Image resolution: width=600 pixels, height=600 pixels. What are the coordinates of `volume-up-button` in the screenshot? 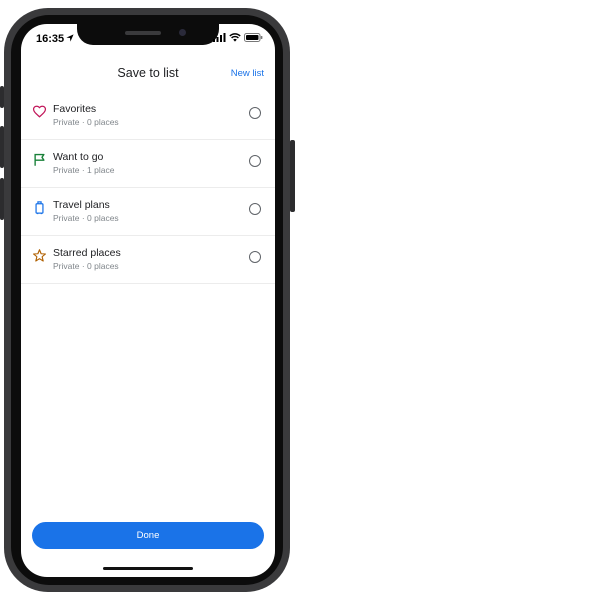 It's located at (2, 147).